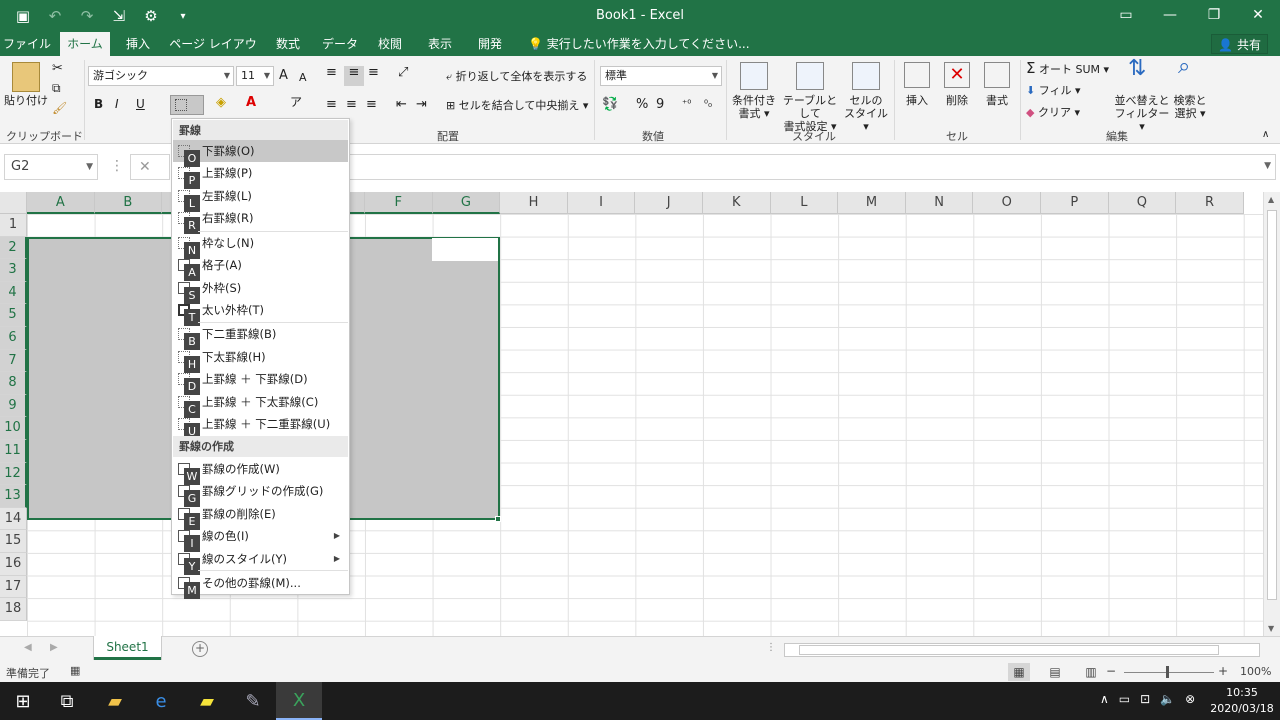 The width and height of the screenshot is (1280, 720). I want to click on column-header-b: B, so click(128, 203).